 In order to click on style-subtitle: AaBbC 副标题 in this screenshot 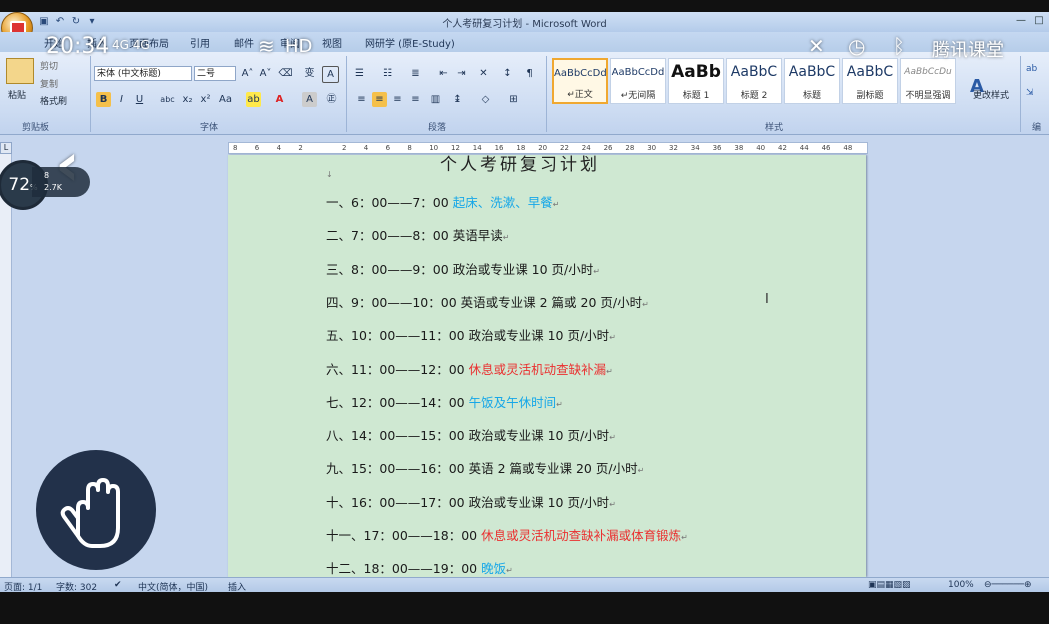, I will do `click(870, 81)`.